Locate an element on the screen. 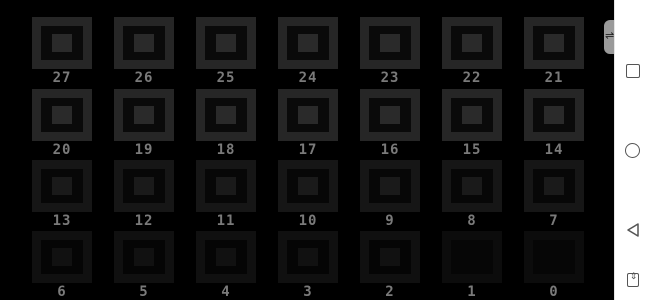  level-tile: 1 is located at coordinates (472, 265).